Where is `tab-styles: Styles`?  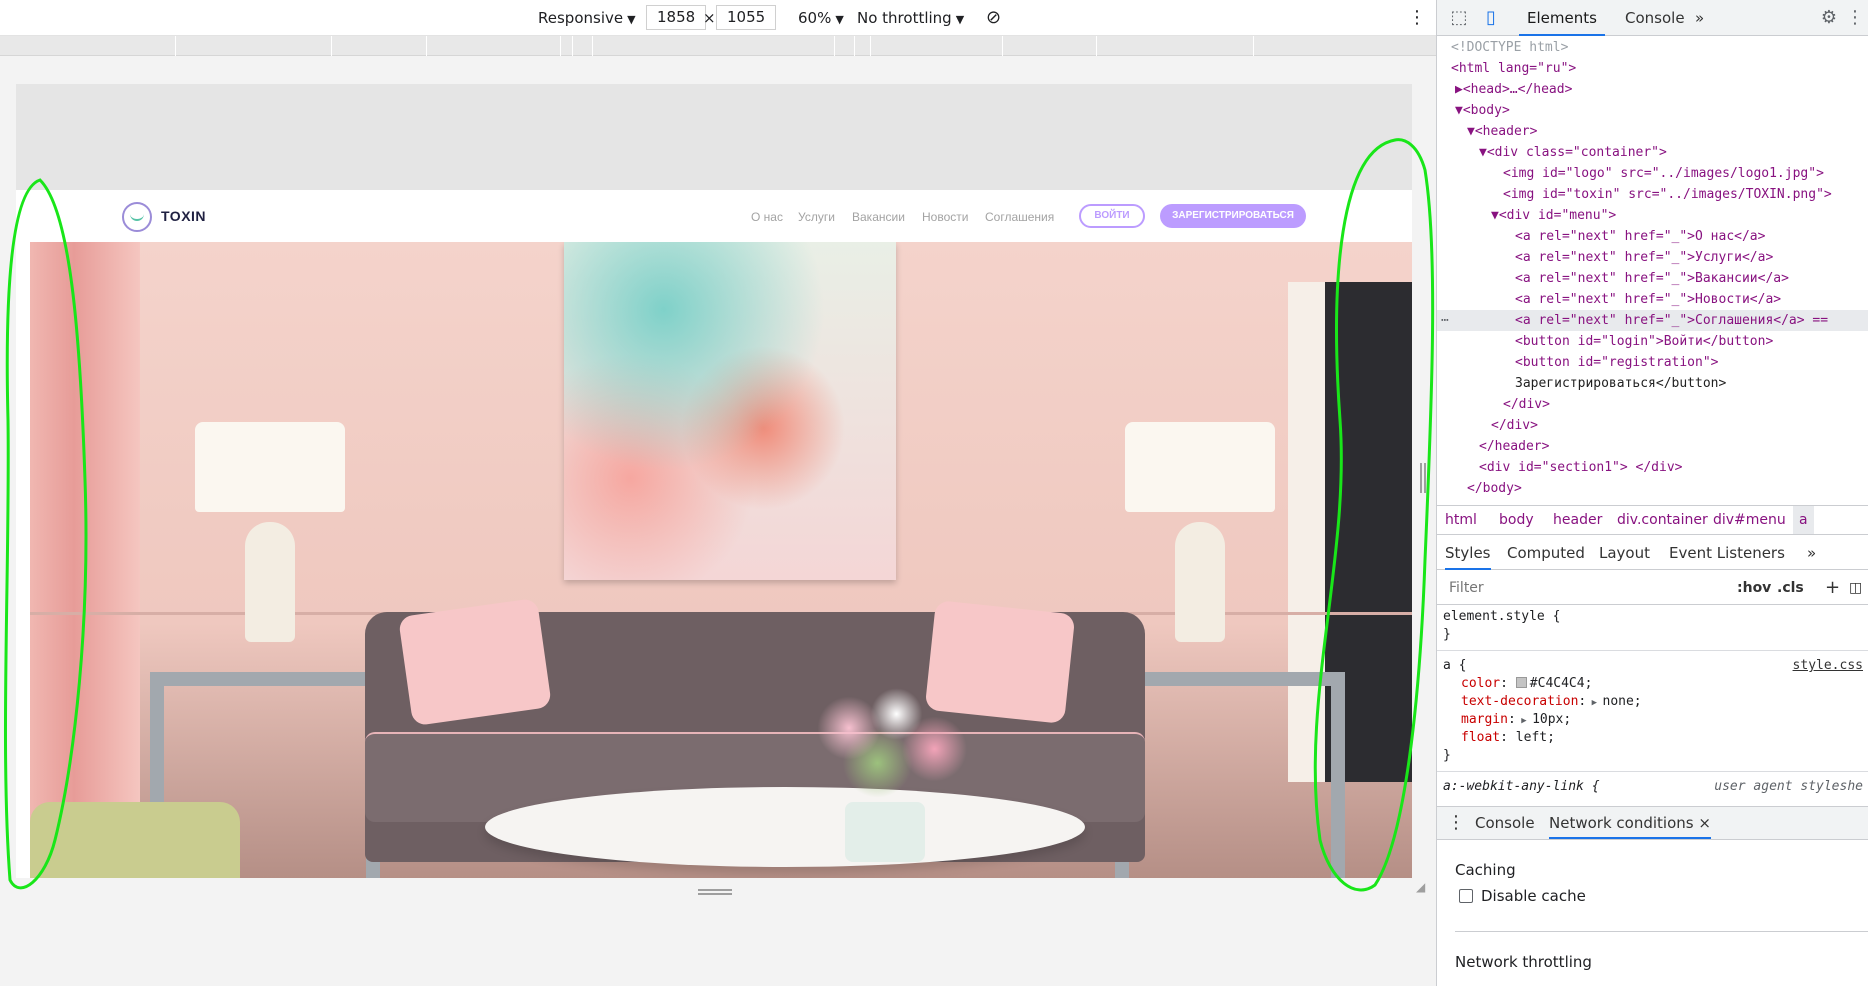 tab-styles: Styles is located at coordinates (1468, 553).